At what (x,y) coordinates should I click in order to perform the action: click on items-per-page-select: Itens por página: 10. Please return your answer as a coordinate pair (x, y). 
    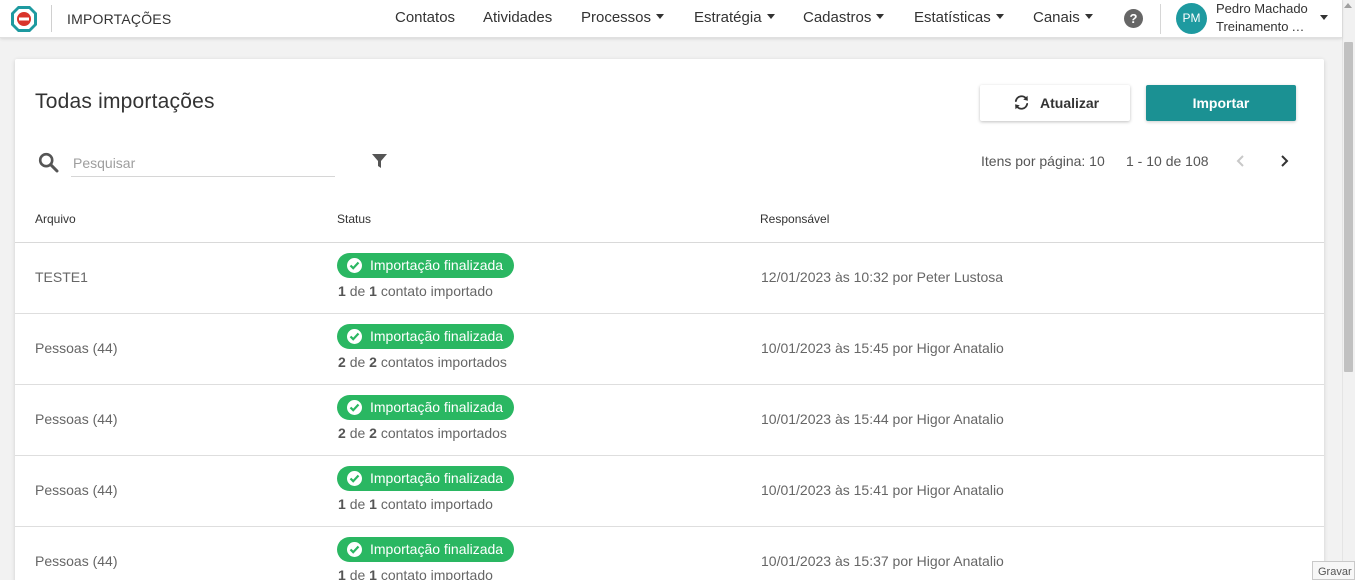
    Looking at the image, I should click on (1043, 161).